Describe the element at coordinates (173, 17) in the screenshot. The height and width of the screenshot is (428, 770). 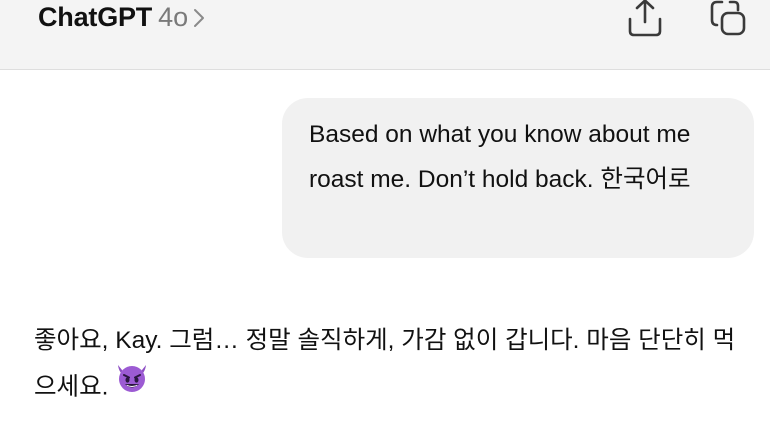
I see `model-name: 4o` at that location.